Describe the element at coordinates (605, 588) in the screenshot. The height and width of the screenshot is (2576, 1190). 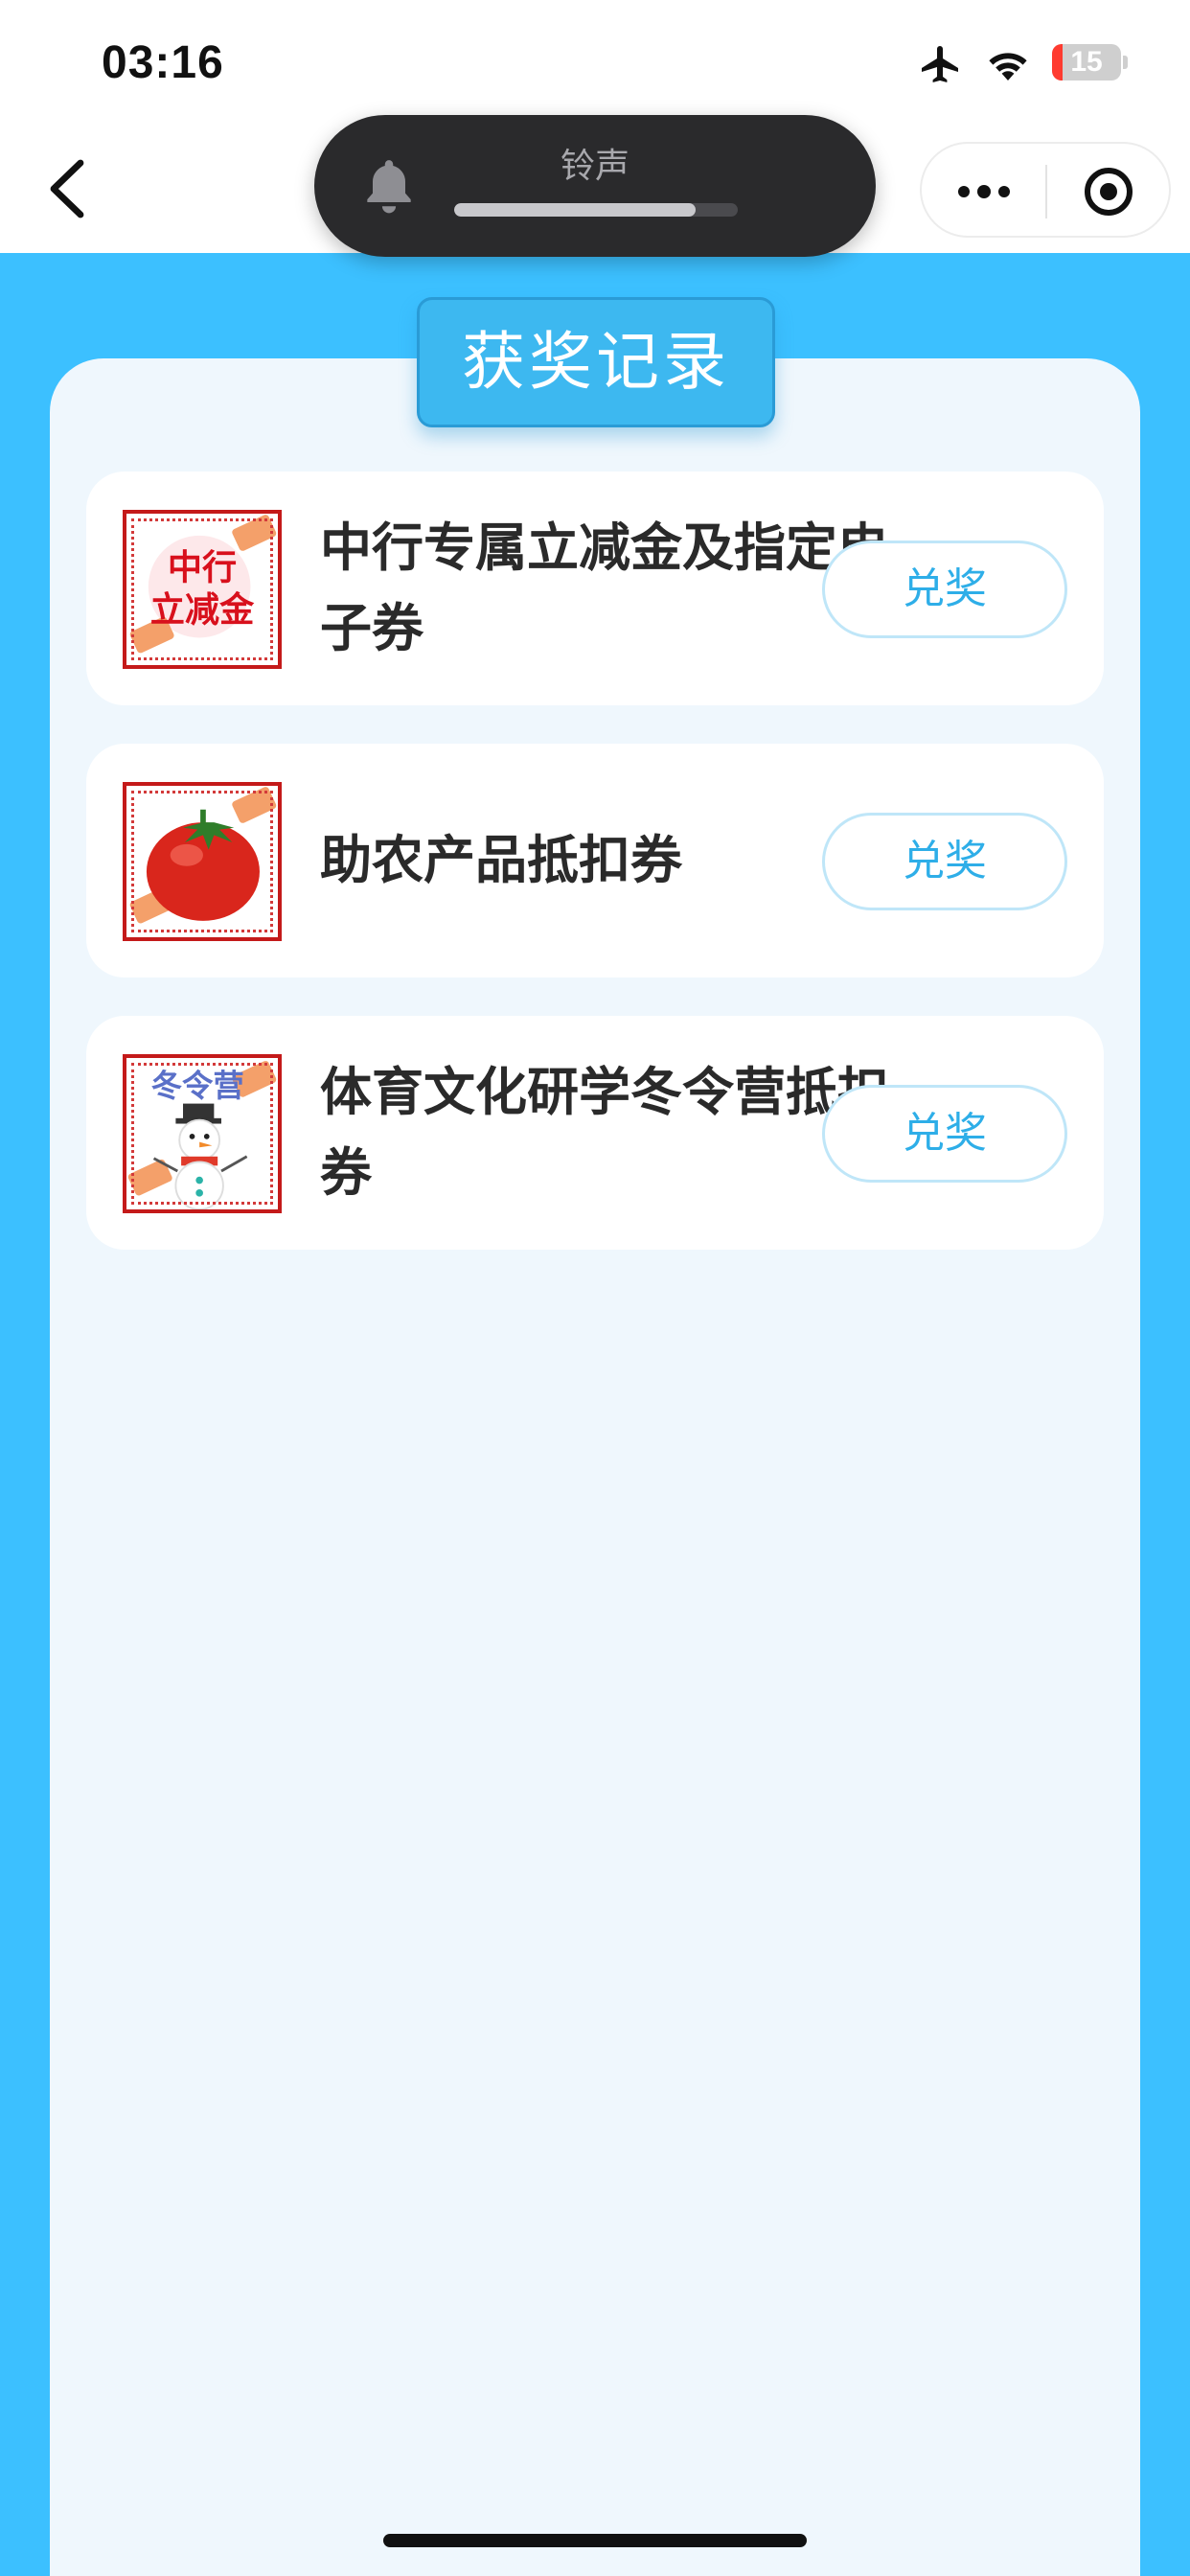
I see `prize-name: 中行专属立减金及指定电子券` at that location.